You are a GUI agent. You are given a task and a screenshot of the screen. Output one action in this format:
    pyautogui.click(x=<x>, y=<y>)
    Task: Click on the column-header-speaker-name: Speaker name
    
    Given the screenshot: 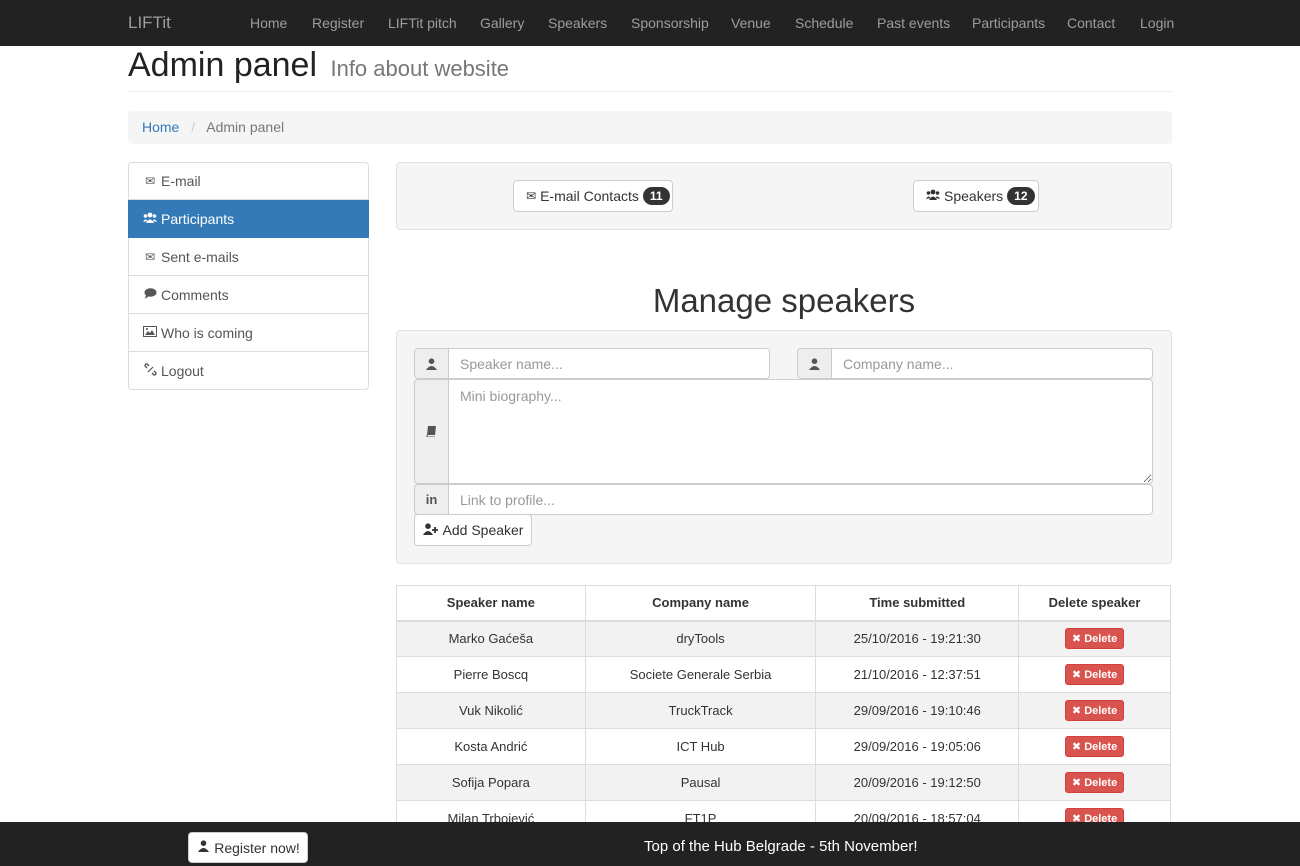 What is the action you would take?
    pyautogui.click(x=491, y=603)
    